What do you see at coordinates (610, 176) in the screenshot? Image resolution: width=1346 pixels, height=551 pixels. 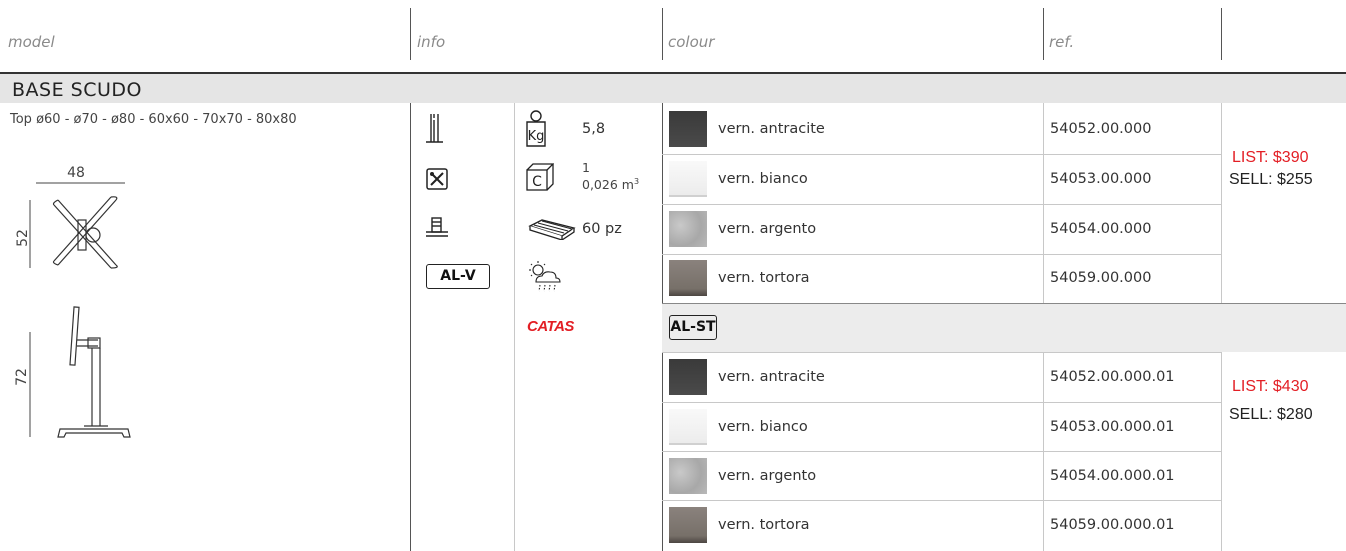 I see `carton-info: 1 0,026 m3` at bounding box center [610, 176].